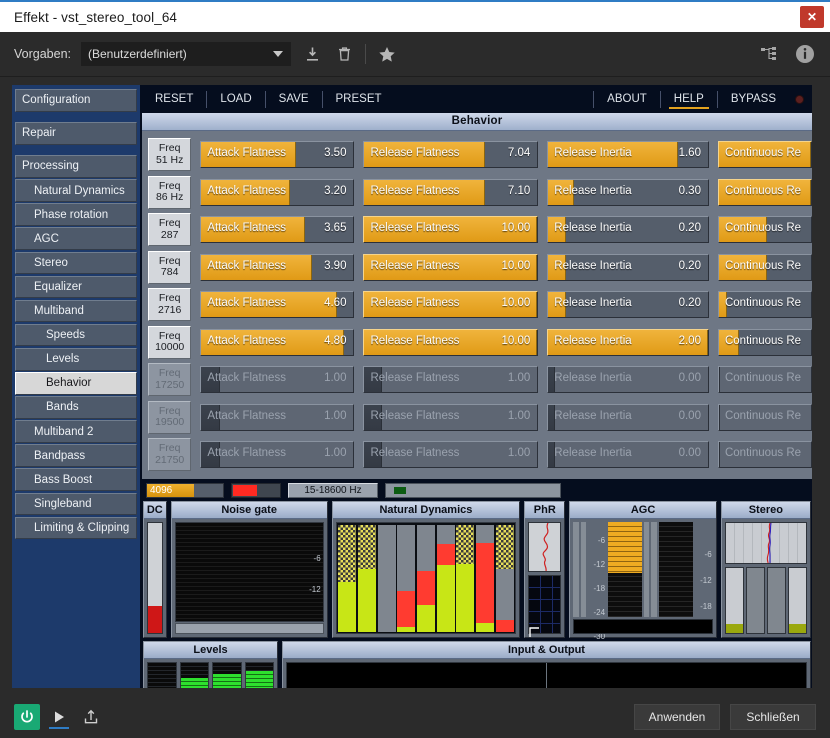 The image size is (830, 738). I want to click on routing-icon, so click(769, 54).